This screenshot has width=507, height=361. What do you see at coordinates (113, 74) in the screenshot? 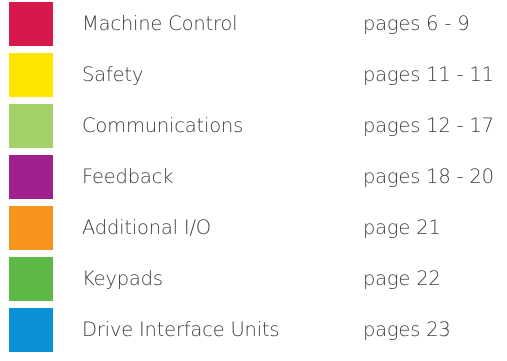
I see `section-label: Safety` at bounding box center [113, 74].